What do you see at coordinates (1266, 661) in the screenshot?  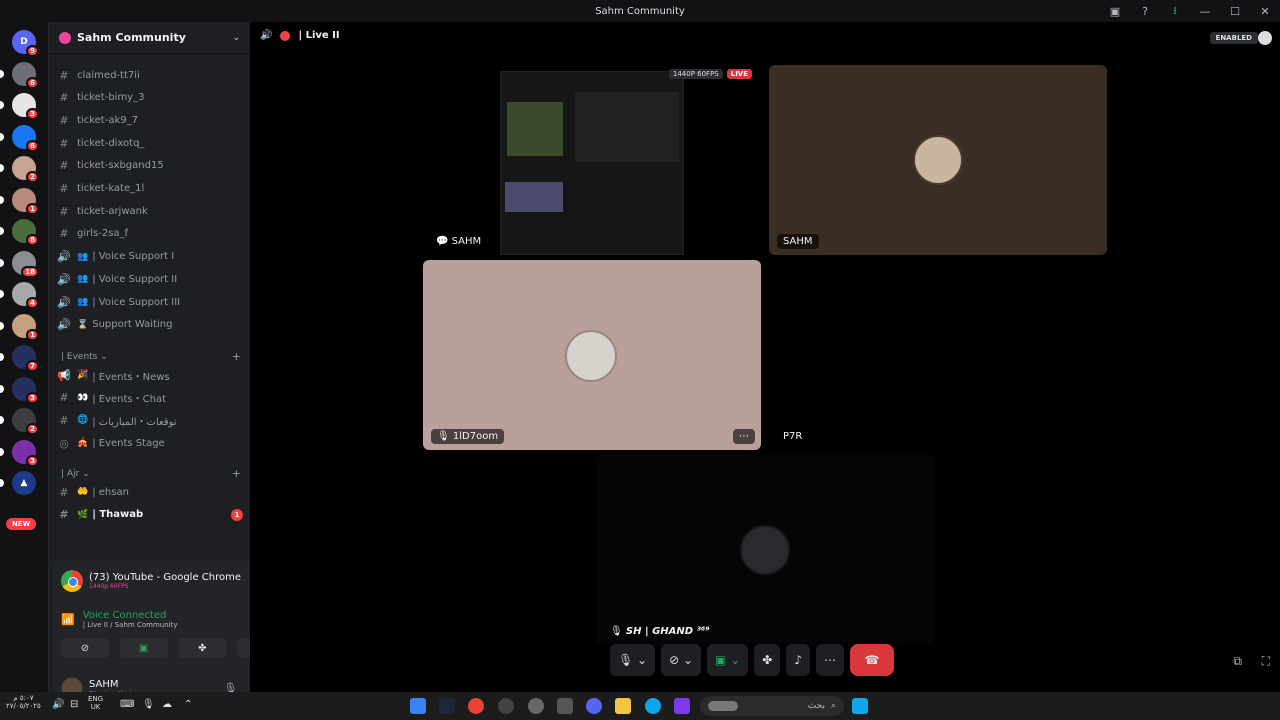 I see `fullscreen-icon: ⛶` at bounding box center [1266, 661].